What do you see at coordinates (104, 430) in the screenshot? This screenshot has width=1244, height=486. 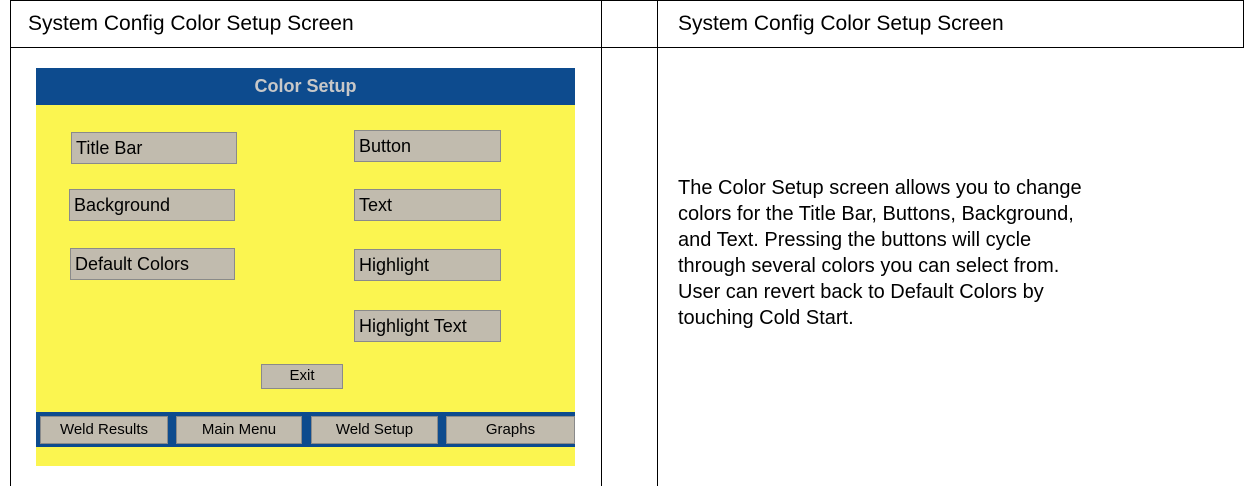 I see `nav-weld-results-button: Weld Results` at bounding box center [104, 430].